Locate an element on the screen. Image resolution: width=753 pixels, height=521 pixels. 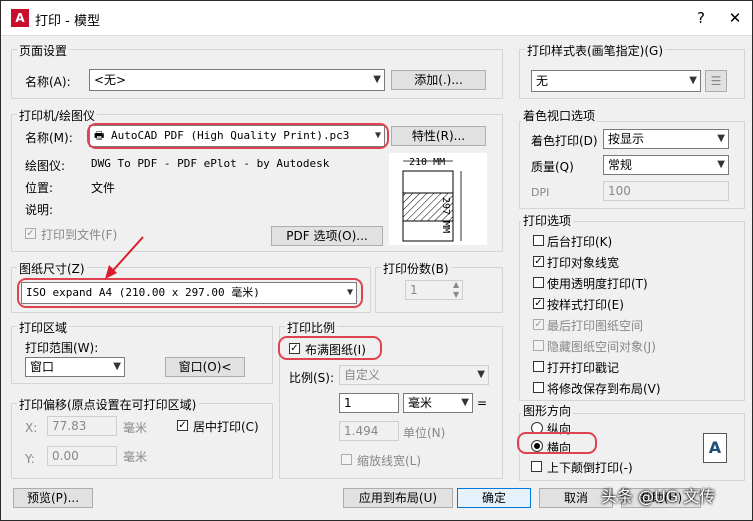
highlight-printer is located at coordinates (238, 136).